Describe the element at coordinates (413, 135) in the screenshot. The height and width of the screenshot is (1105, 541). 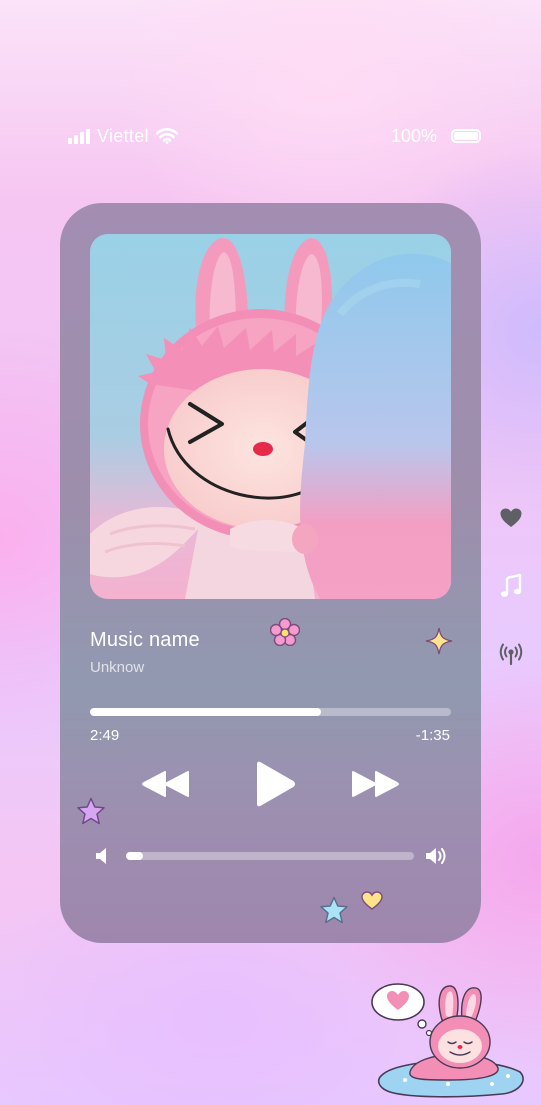
I see `battery-percent: 100%` at that location.